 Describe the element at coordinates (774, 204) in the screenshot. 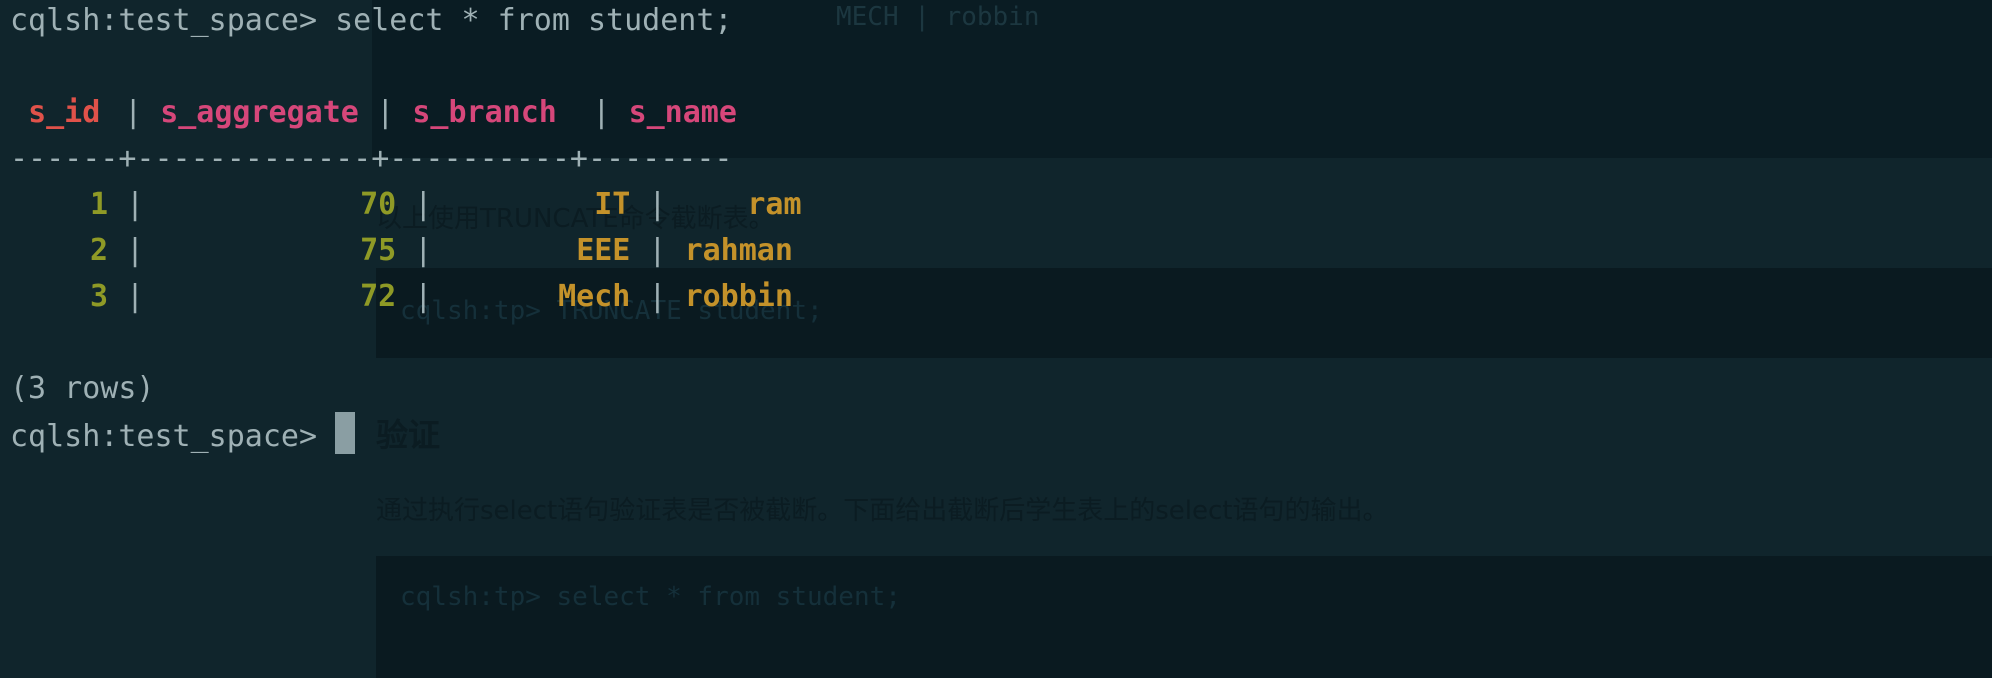

I see `cell-s-name: ram` at that location.